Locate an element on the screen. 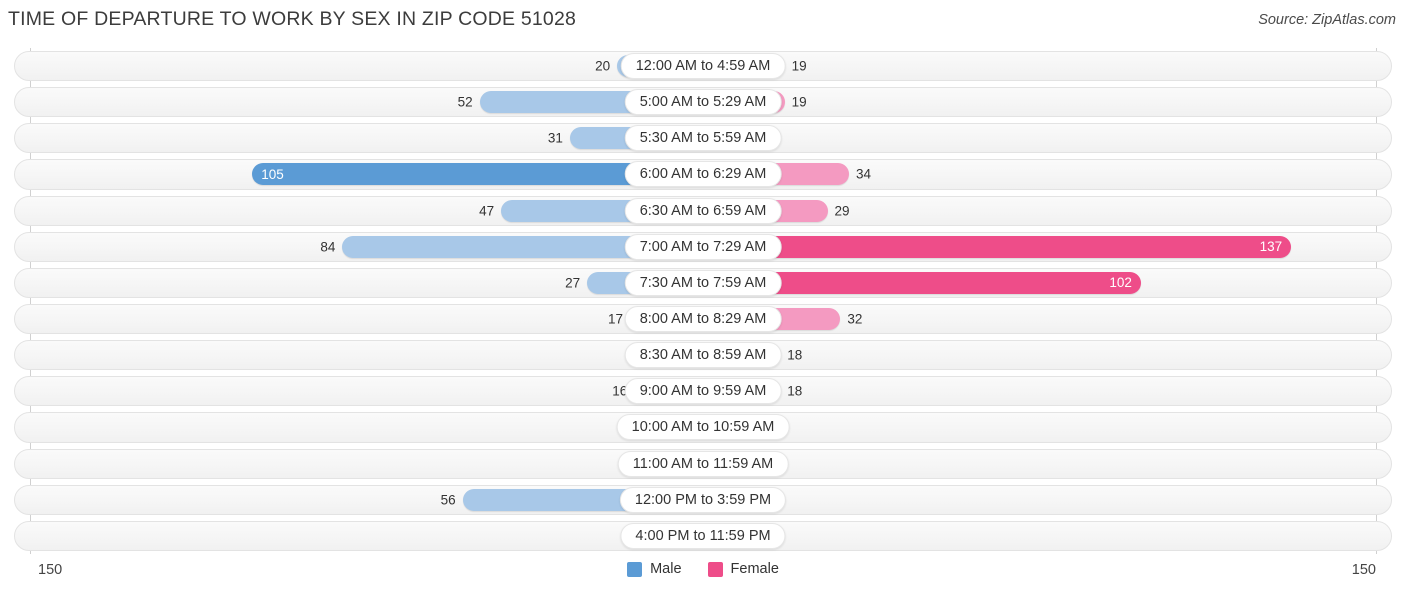 Image resolution: width=1406 pixels, height=594 pixels. table-row: 6010:00 AM to 10:59 AM is located at coordinates (703, 427).